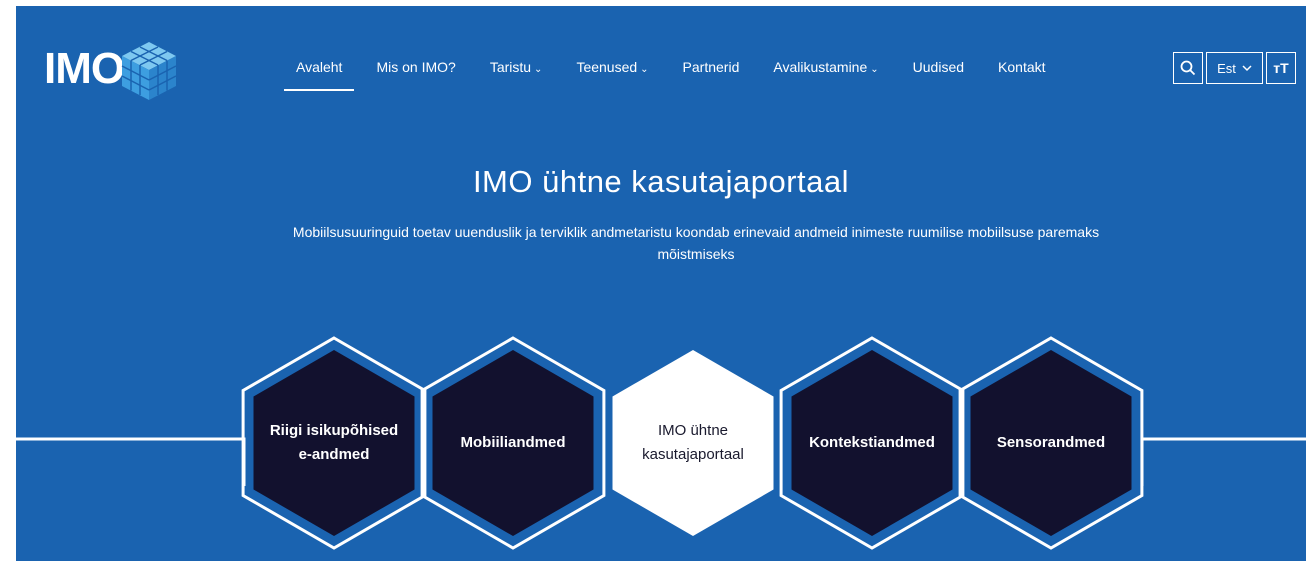 The image size is (1316, 563). What do you see at coordinates (693, 454) in the screenshot?
I see `hexagon-label-line: kasutajaportaal` at bounding box center [693, 454].